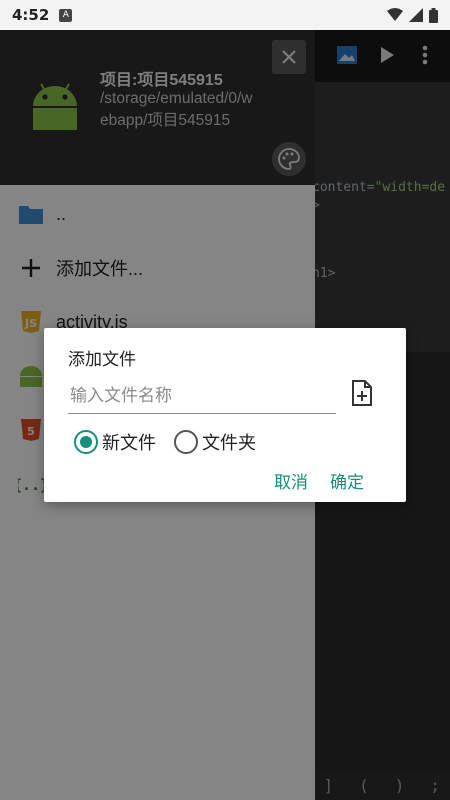 Image resolution: width=450 pixels, height=800 pixels. Describe the element at coordinates (416, 15) in the screenshot. I see `cell-signal-icon` at that location.